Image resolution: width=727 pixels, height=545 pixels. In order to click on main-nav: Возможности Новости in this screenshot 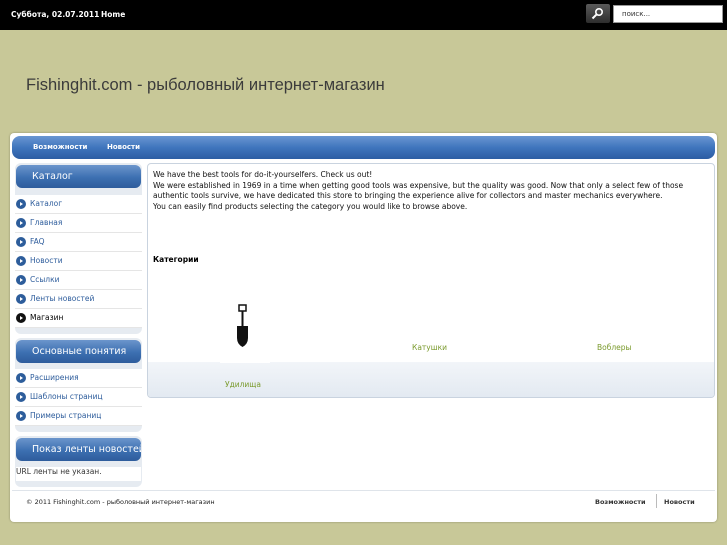, I will do `click(363, 147)`.